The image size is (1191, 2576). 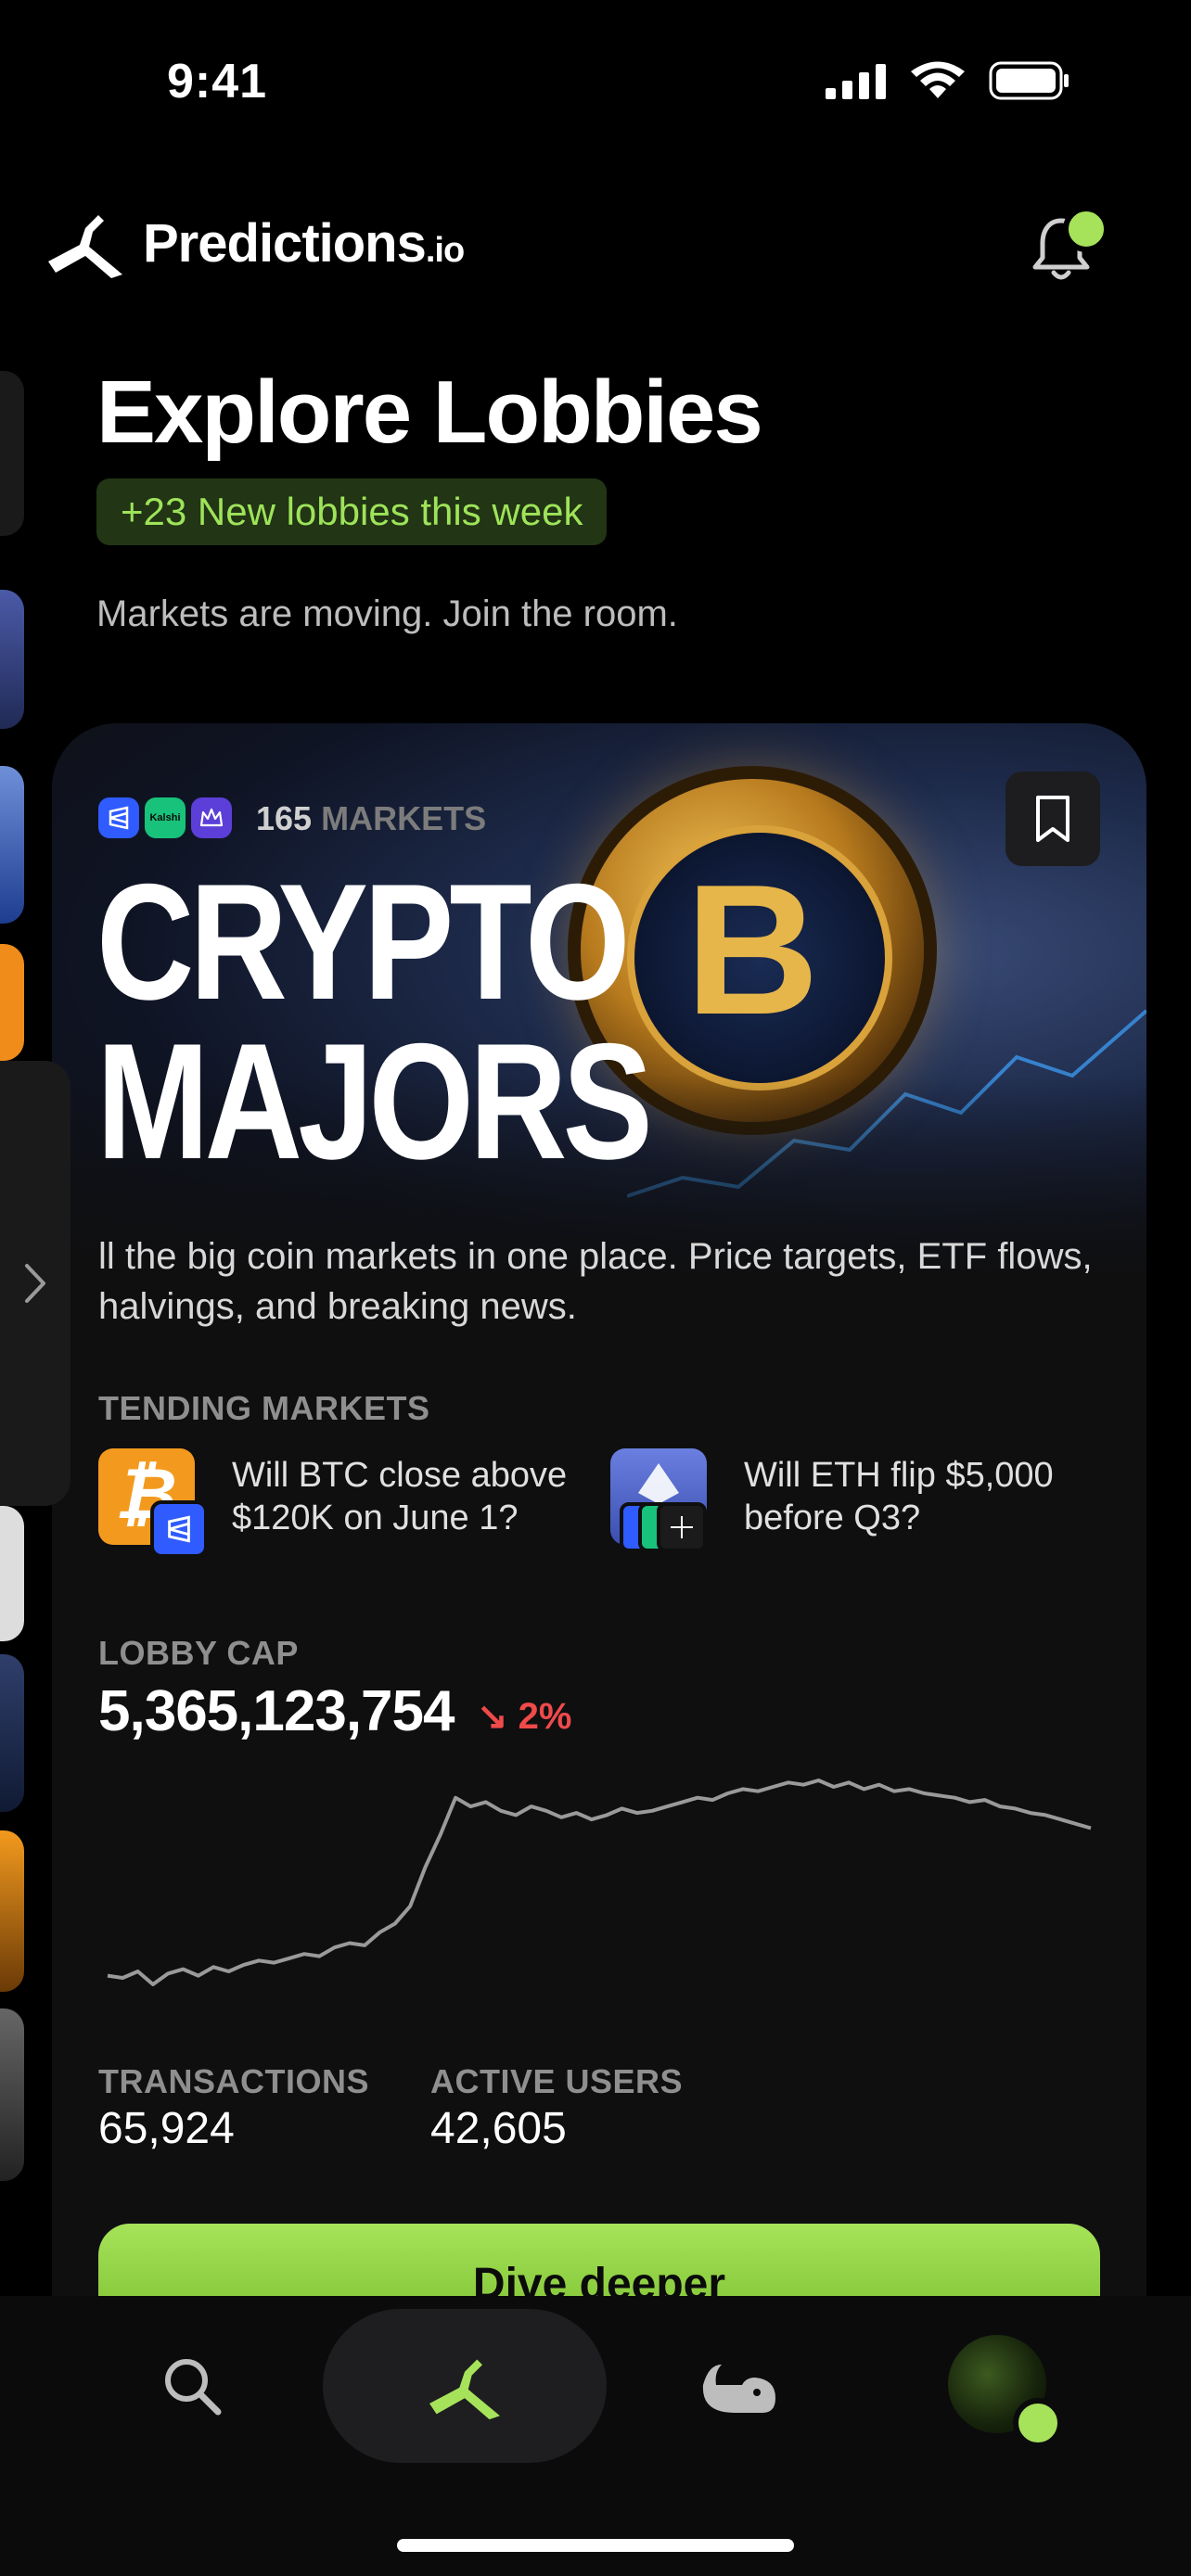 I want to click on status-icons, so click(x=948, y=80).